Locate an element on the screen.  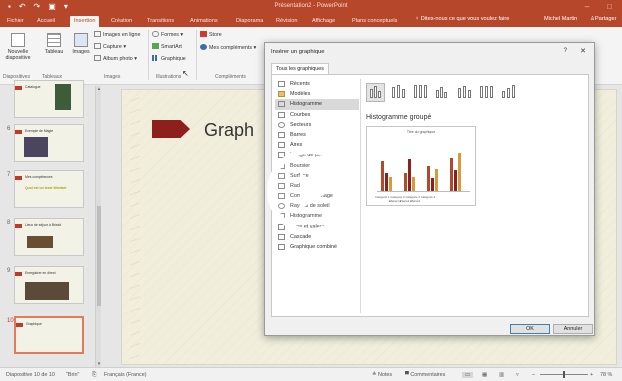
close-icon: ✕ is located at coordinates (583, 51).